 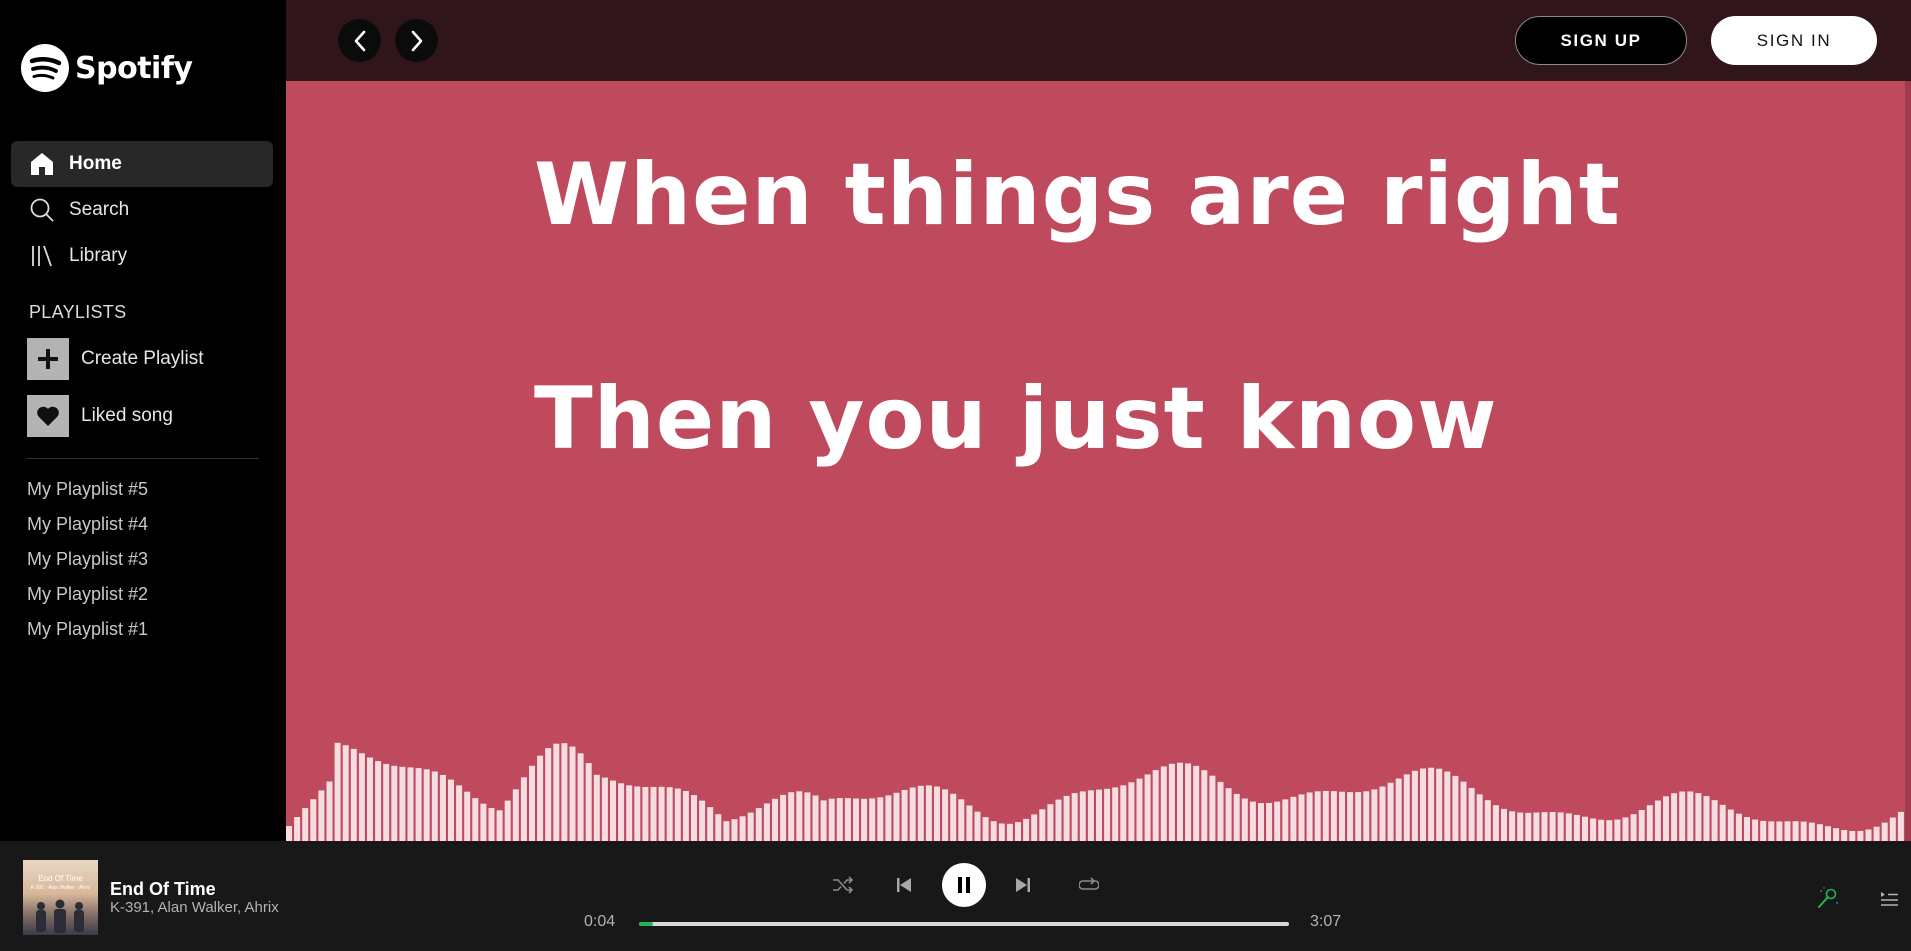 I want to click on plus-icon, so click(x=48, y=359).